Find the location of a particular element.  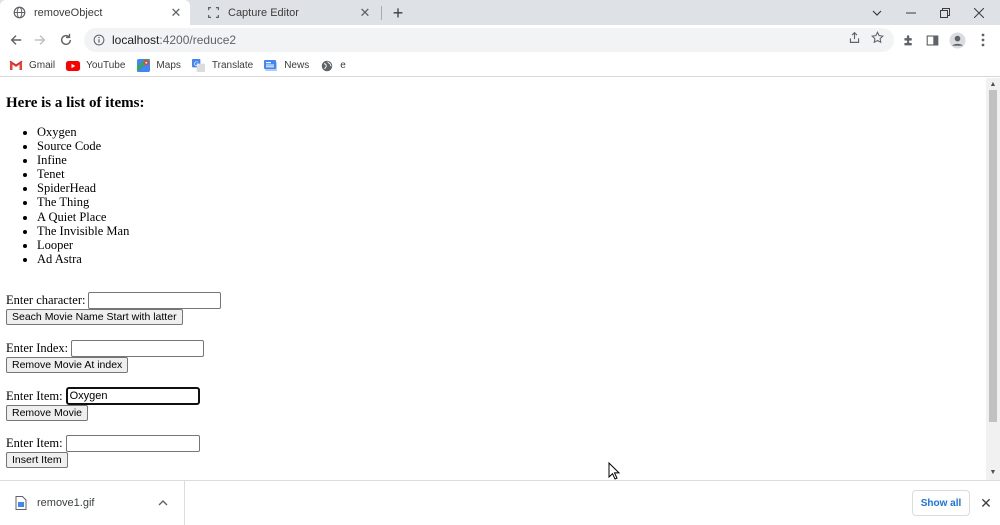

download-file-name: remove1.gif is located at coordinates (66, 503).